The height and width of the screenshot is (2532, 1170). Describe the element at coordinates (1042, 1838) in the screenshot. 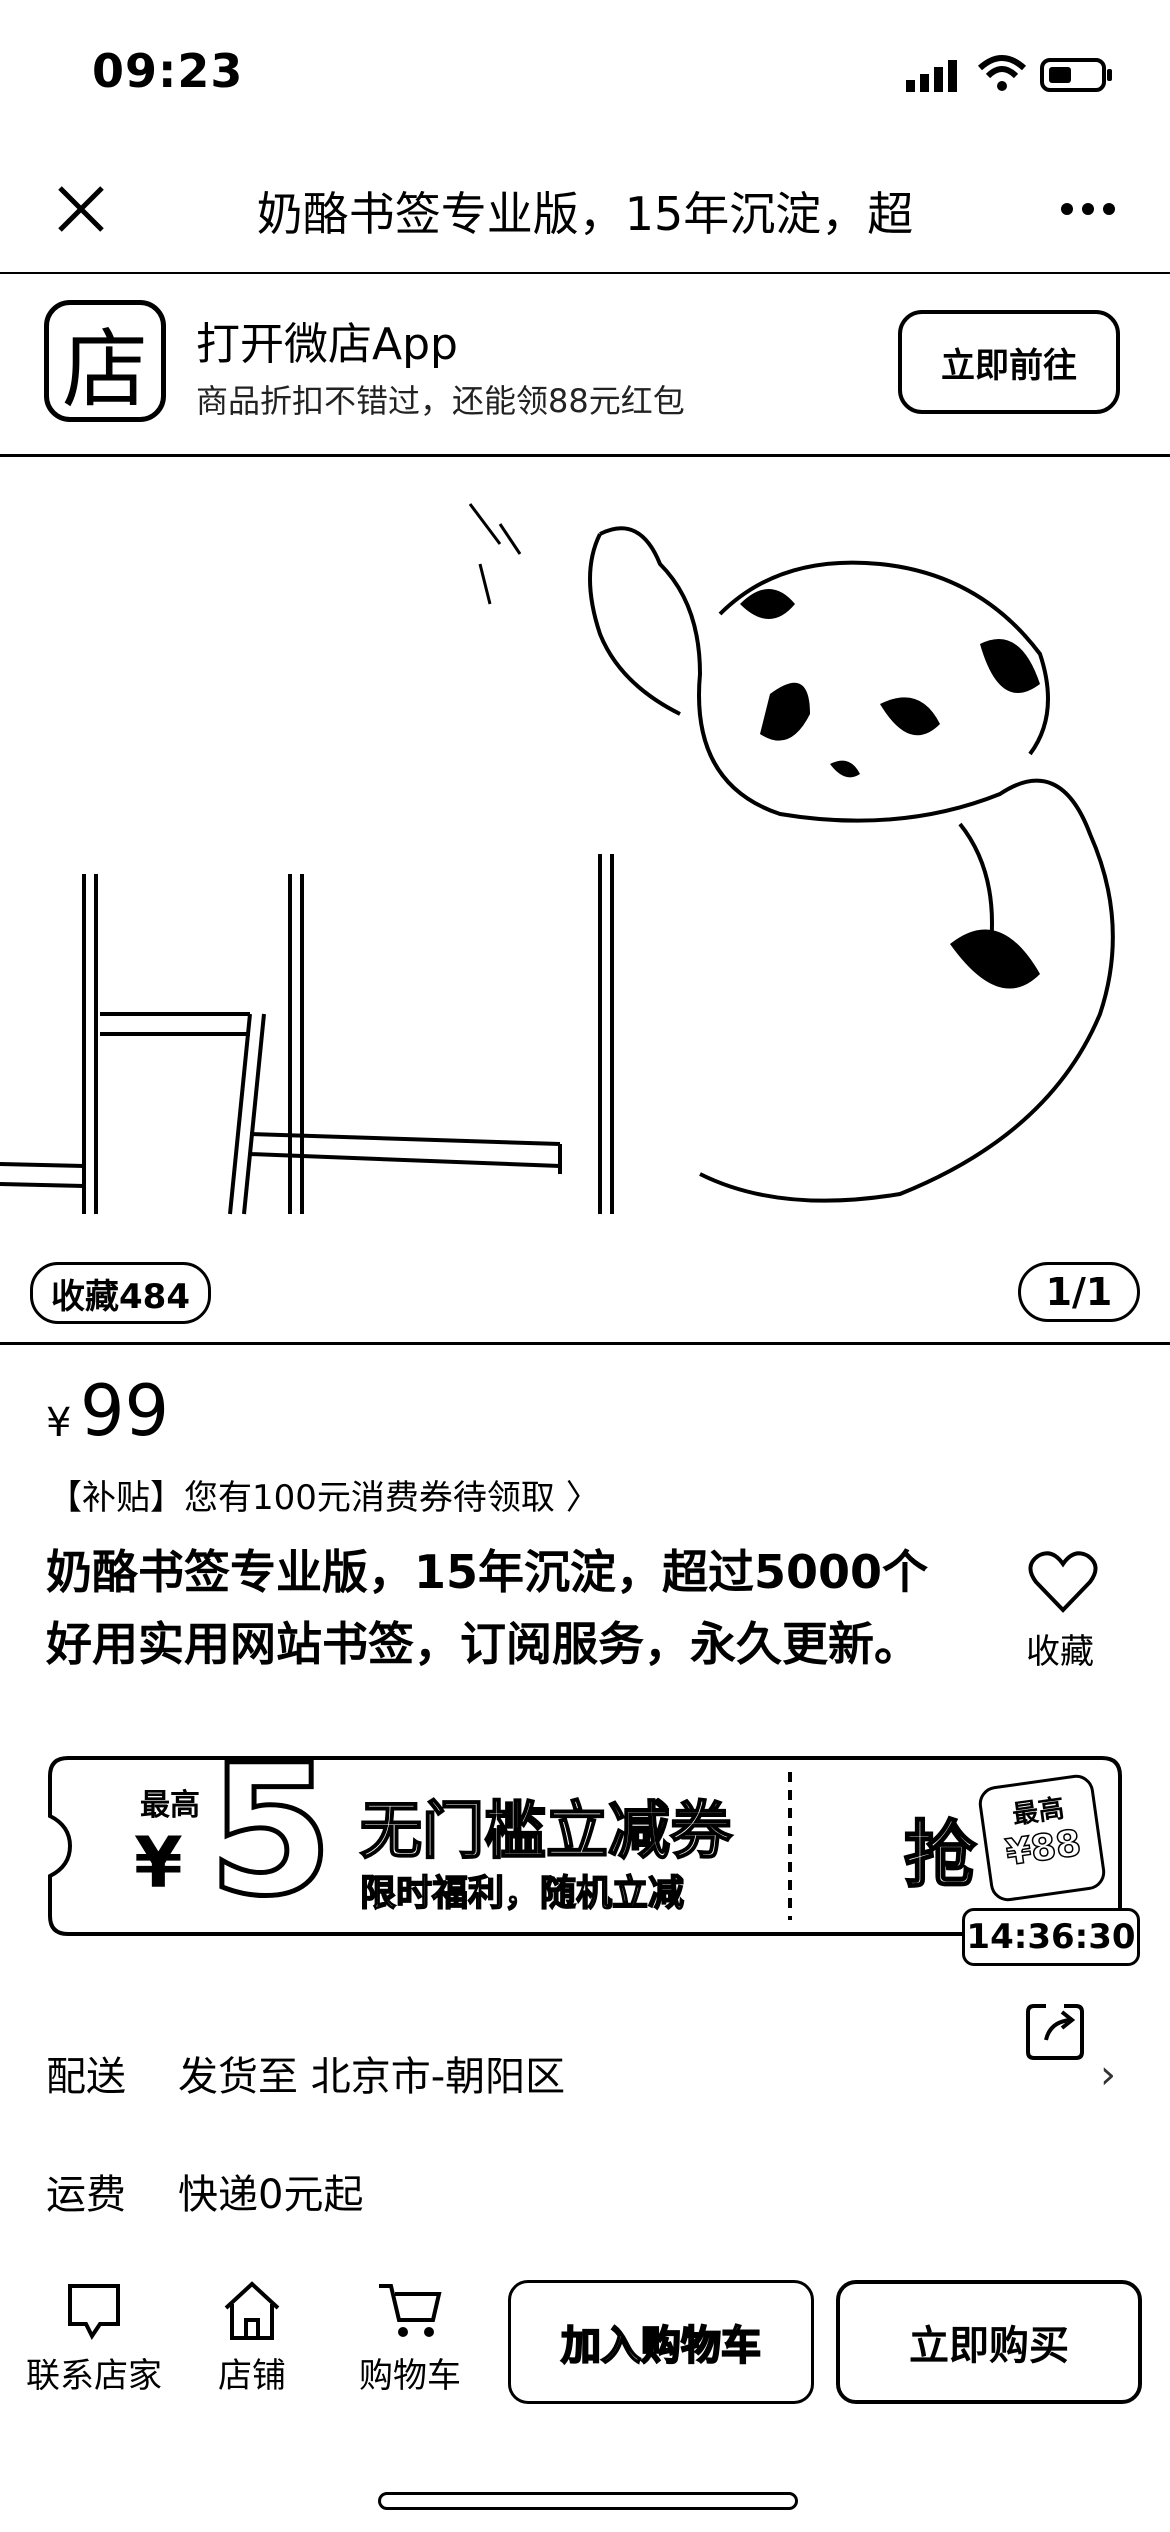

I see `coupon-red-packet: 最高 ¥88` at that location.